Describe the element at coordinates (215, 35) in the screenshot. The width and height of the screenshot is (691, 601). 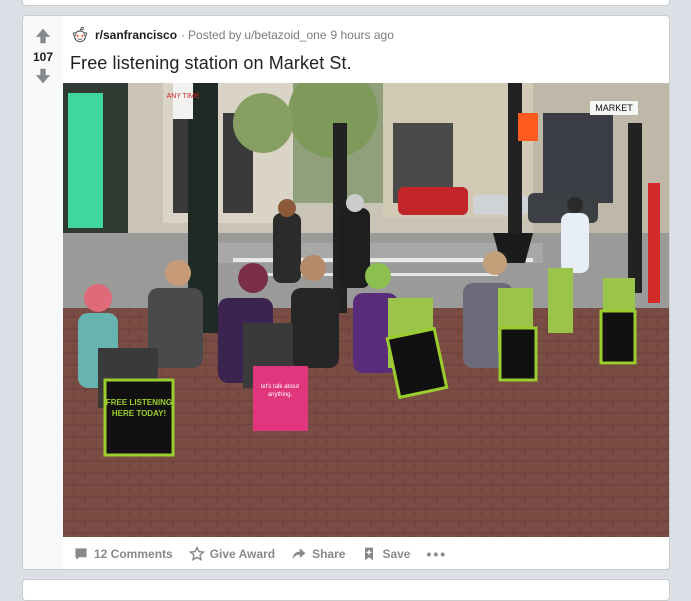
I see `posted-by-label: Posted by` at that location.